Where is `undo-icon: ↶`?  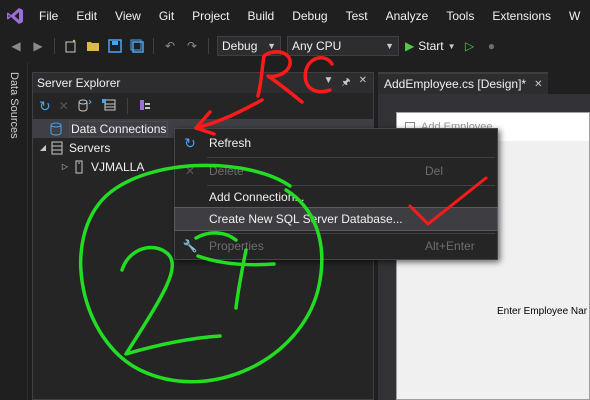
undo-icon: ↶ is located at coordinates (170, 46).